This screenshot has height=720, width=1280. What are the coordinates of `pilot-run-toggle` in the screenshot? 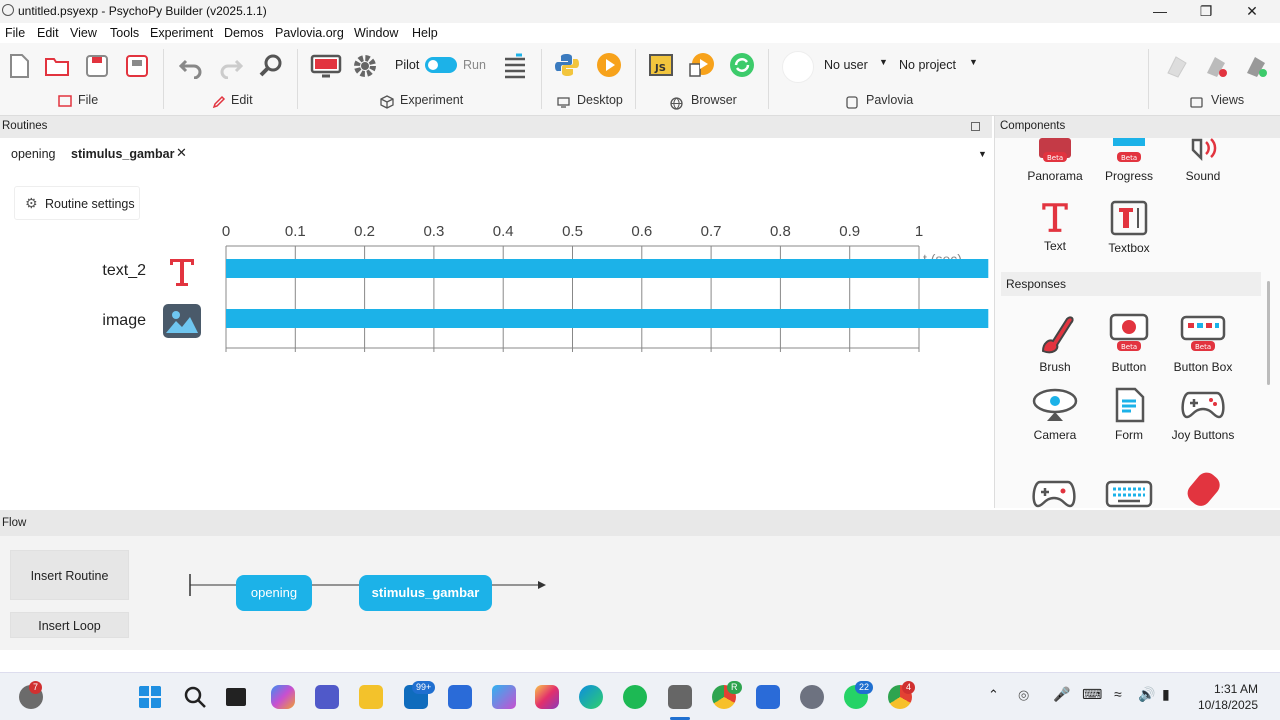 It's located at (441, 65).